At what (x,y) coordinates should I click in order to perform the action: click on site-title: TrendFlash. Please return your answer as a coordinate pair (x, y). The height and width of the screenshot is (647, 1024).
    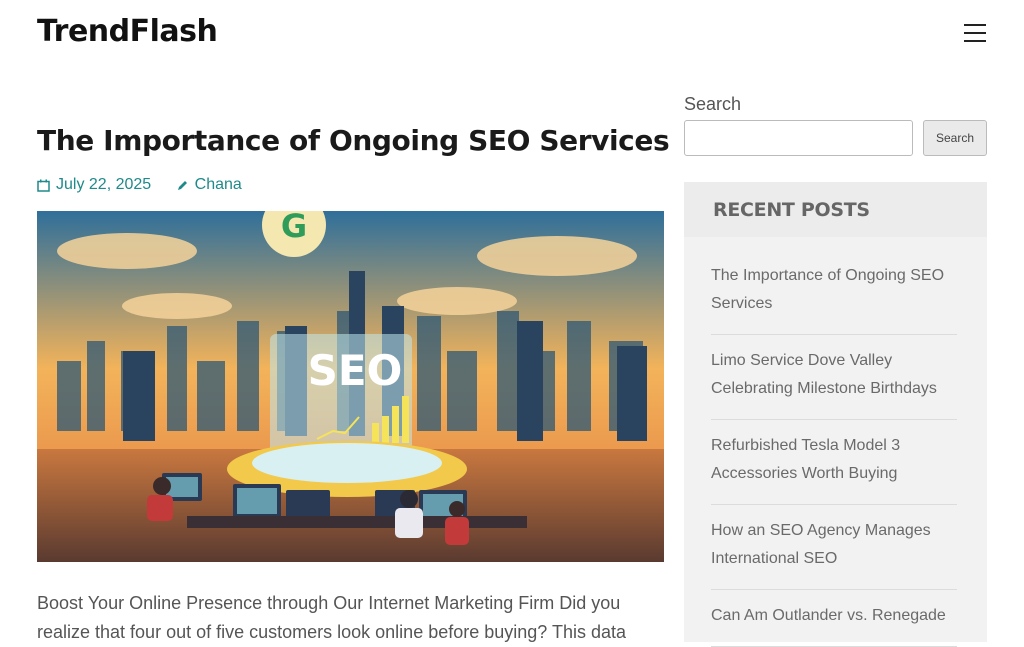
    Looking at the image, I should click on (127, 31).